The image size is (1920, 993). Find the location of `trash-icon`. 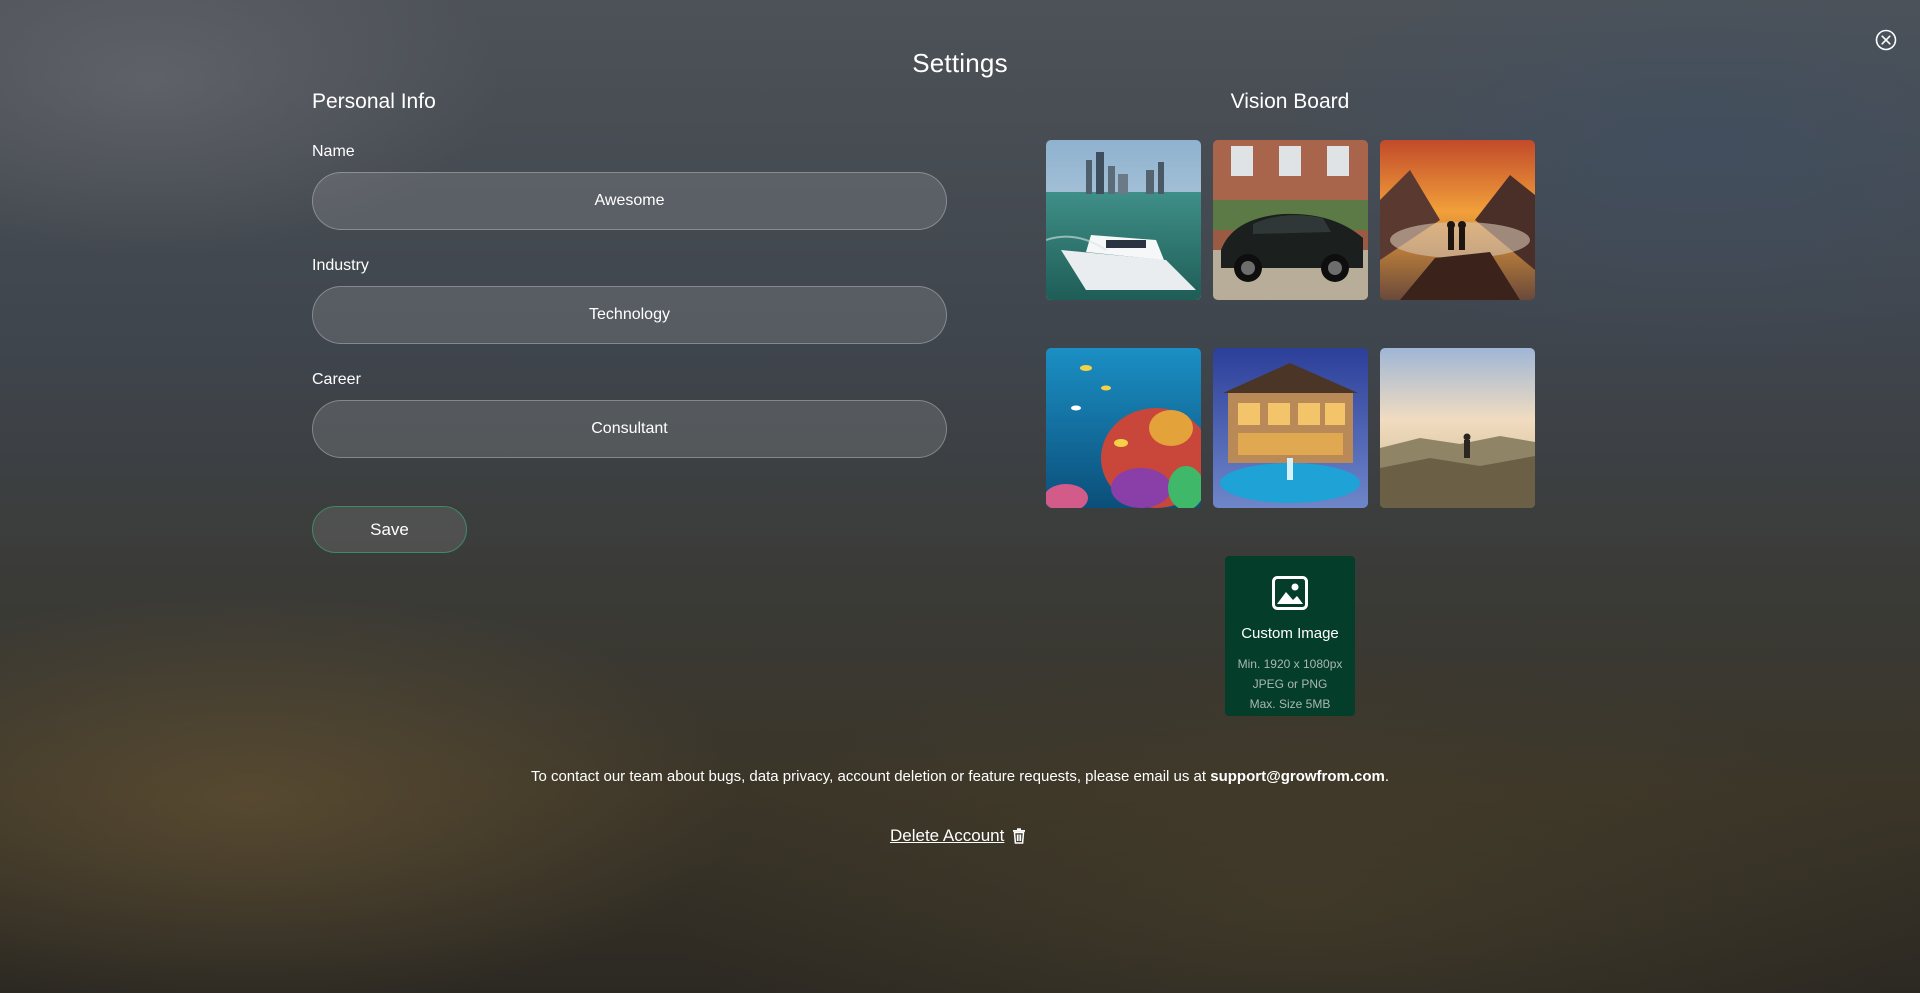

trash-icon is located at coordinates (1019, 836).